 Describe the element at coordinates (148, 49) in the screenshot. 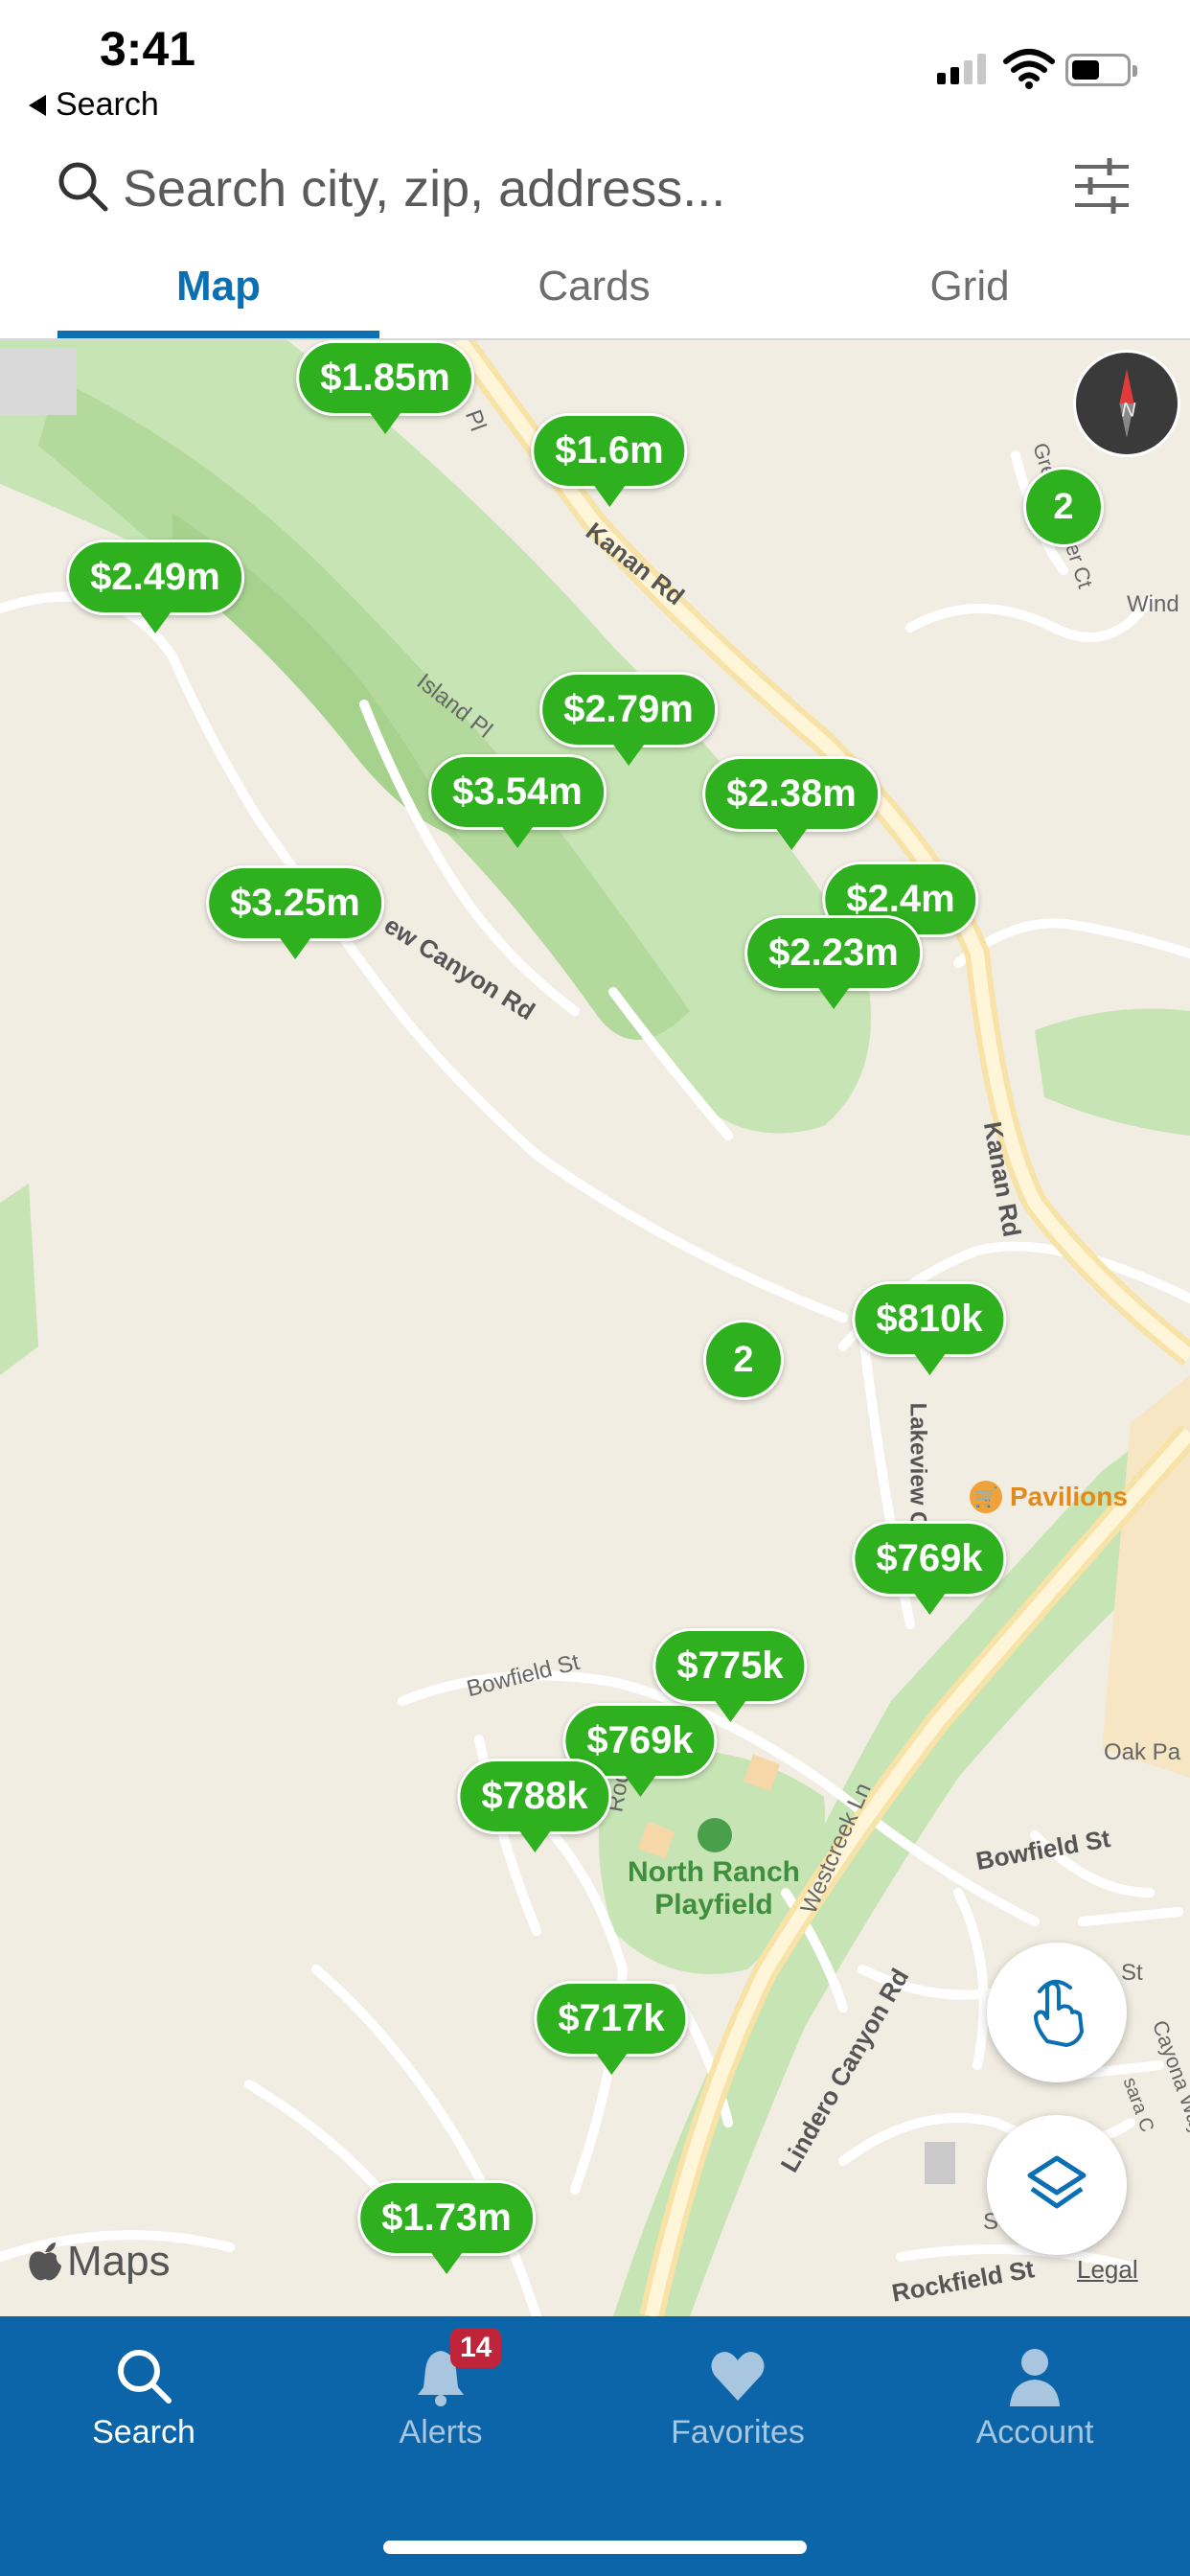

I see `status-time: 3:41` at that location.